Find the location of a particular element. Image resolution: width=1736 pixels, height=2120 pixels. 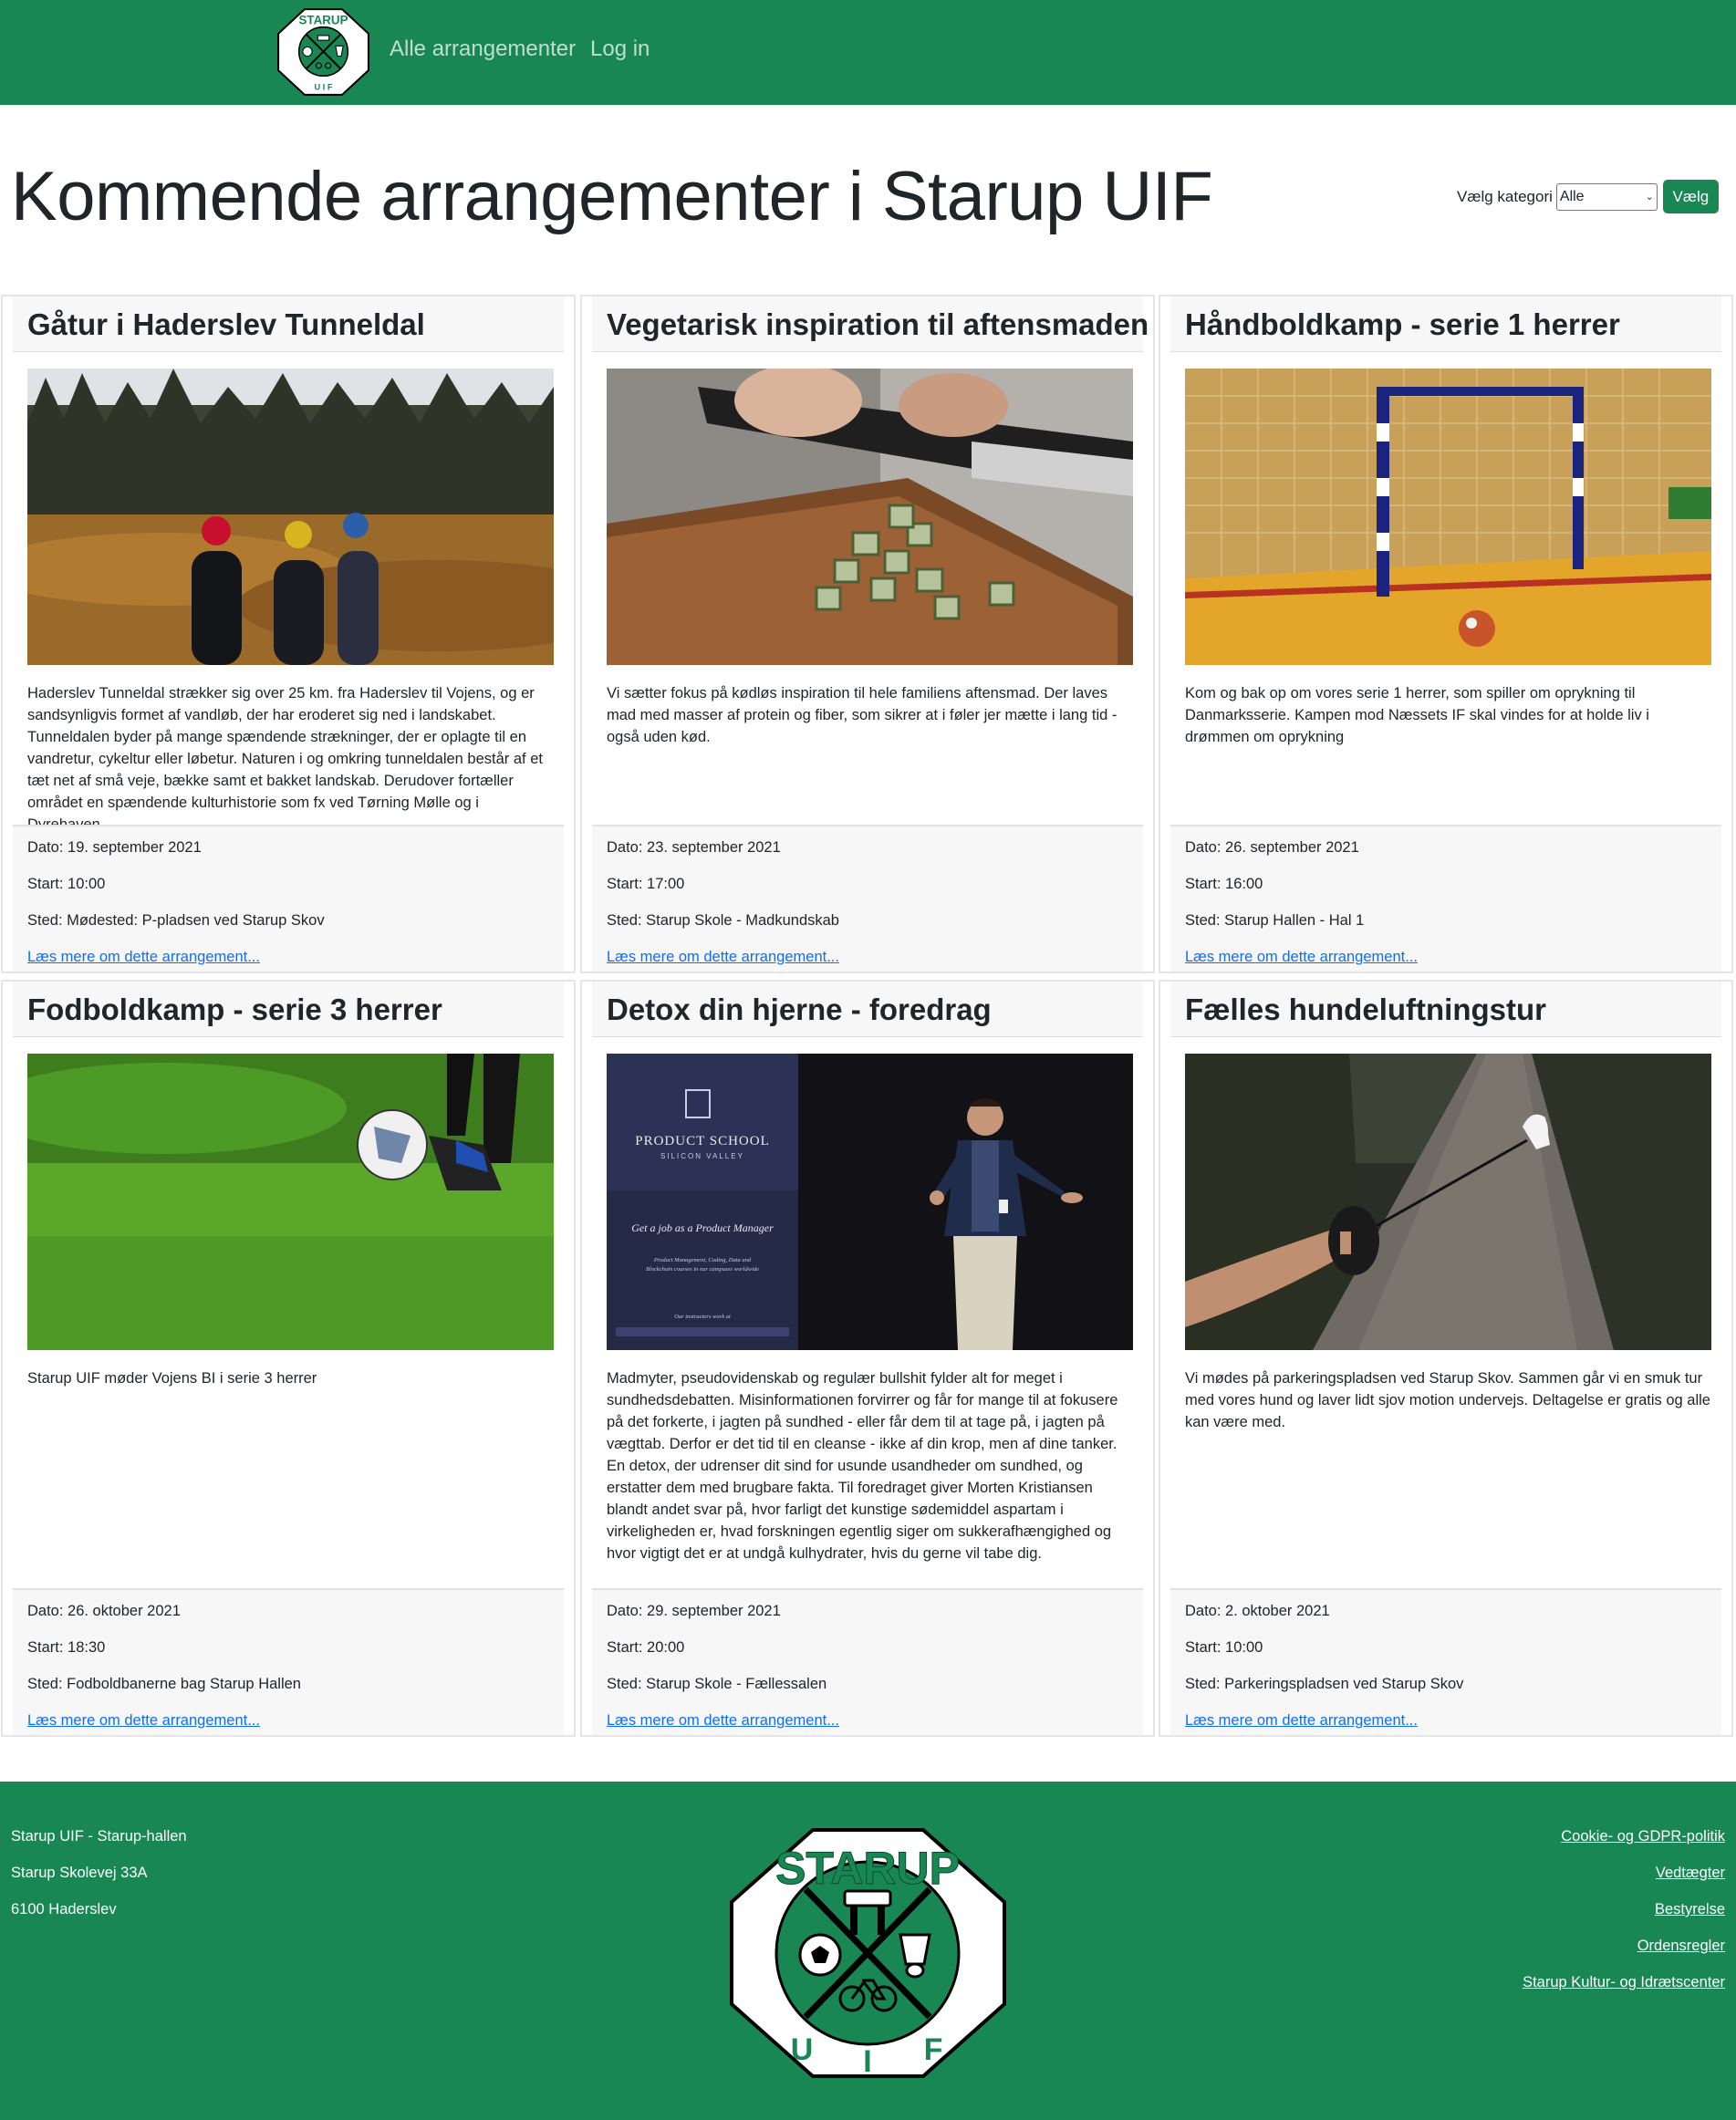

card-header: Vegetarisk inspiration til aftensmaden is located at coordinates (870, 324).